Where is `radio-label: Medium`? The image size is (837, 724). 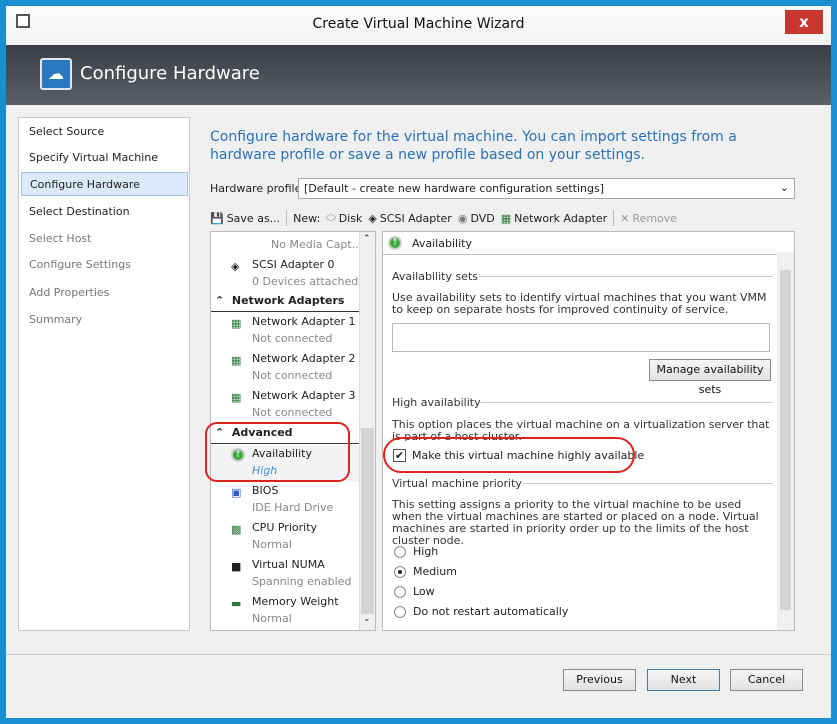 radio-label: Medium is located at coordinates (435, 571).